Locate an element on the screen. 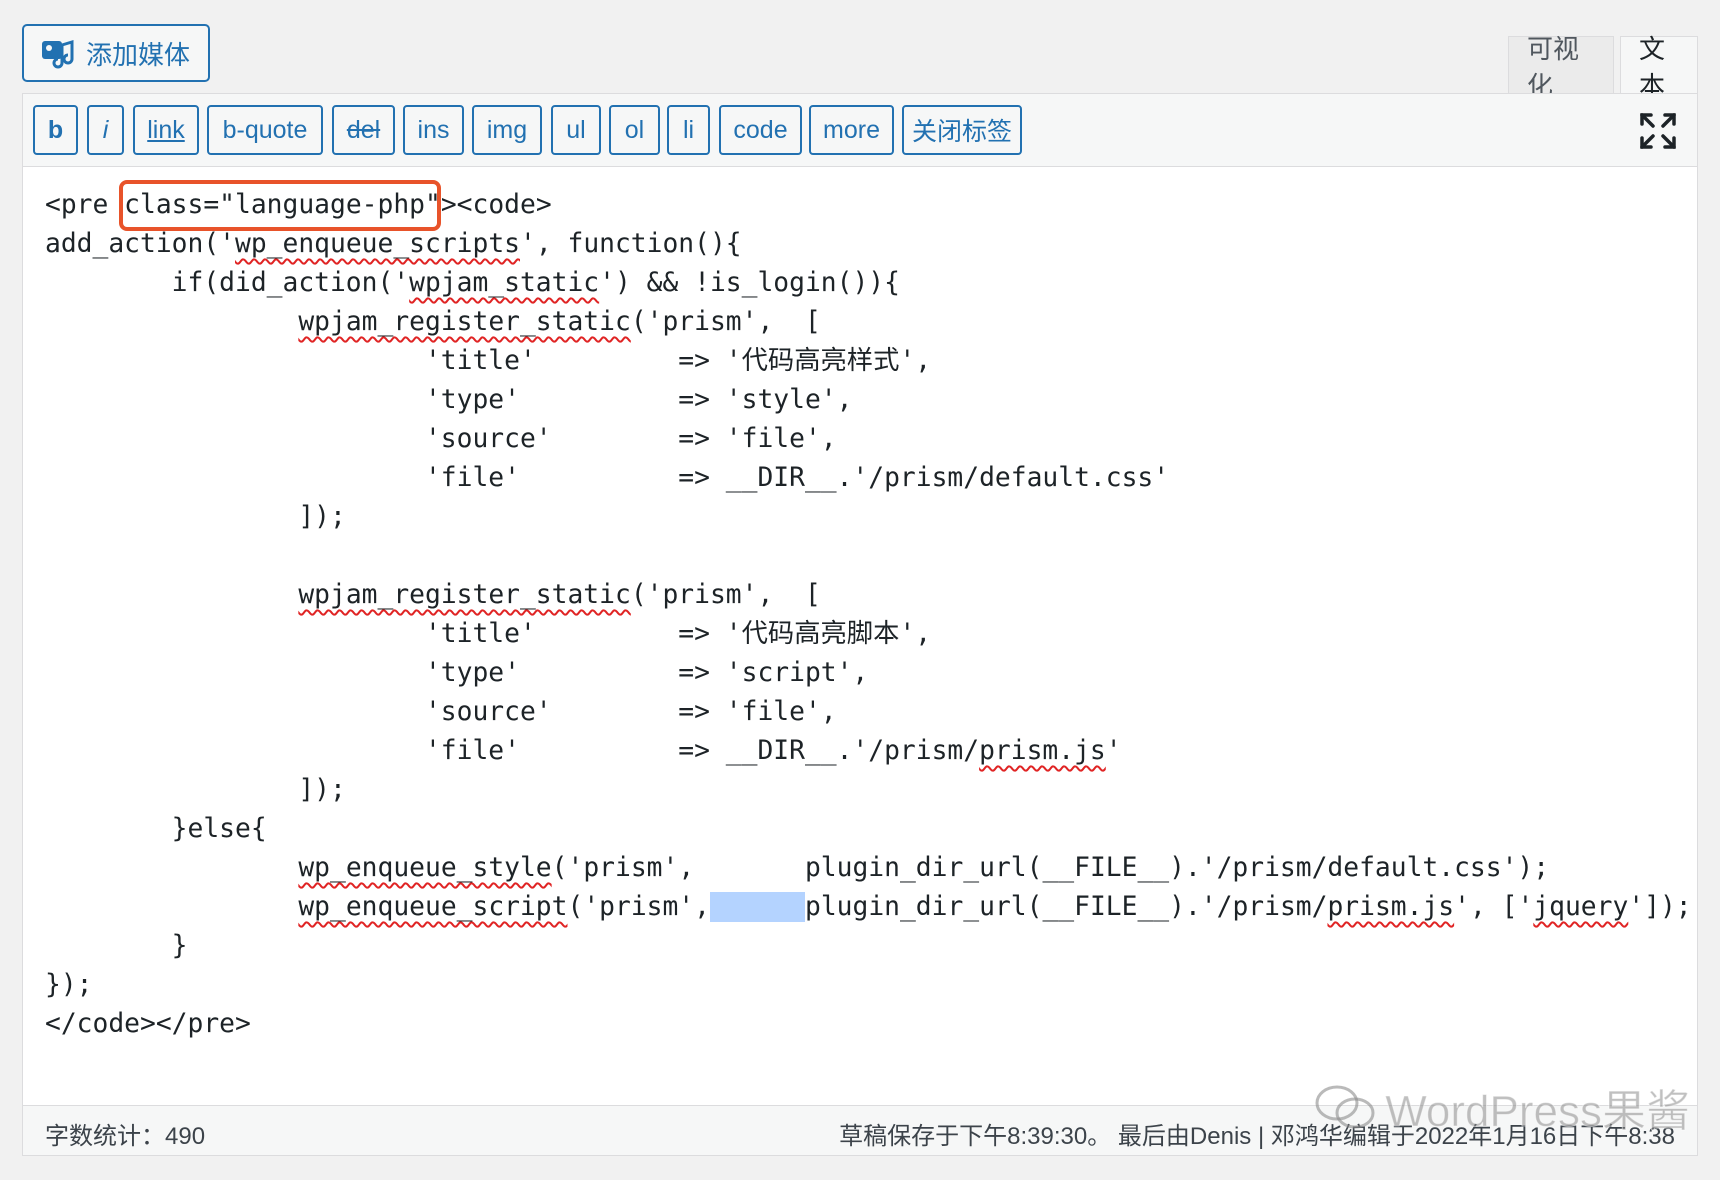 This screenshot has height=1180, width=1720. qt-link-button: link is located at coordinates (166, 130).